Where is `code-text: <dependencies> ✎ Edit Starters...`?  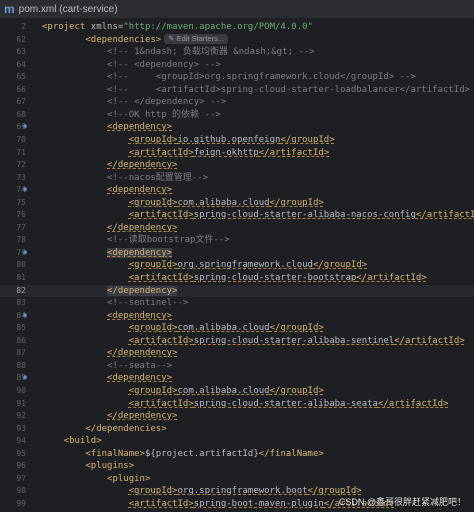
code-text: <dependencies> ✎ Edit Starters... is located at coordinates (135, 40).